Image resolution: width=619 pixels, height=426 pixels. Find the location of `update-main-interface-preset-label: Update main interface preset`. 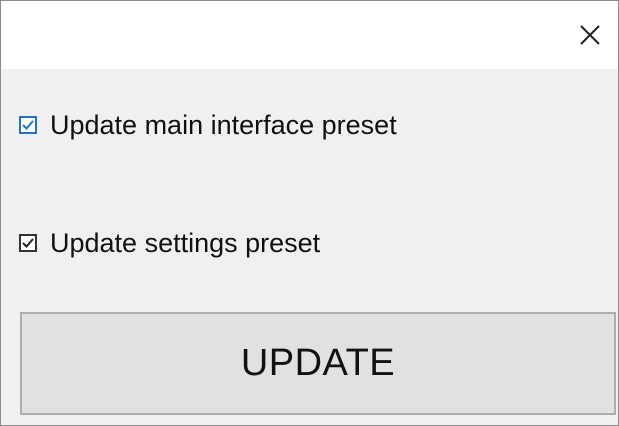

update-main-interface-preset-label: Update main interface preset is located at coordinates (223, 125).